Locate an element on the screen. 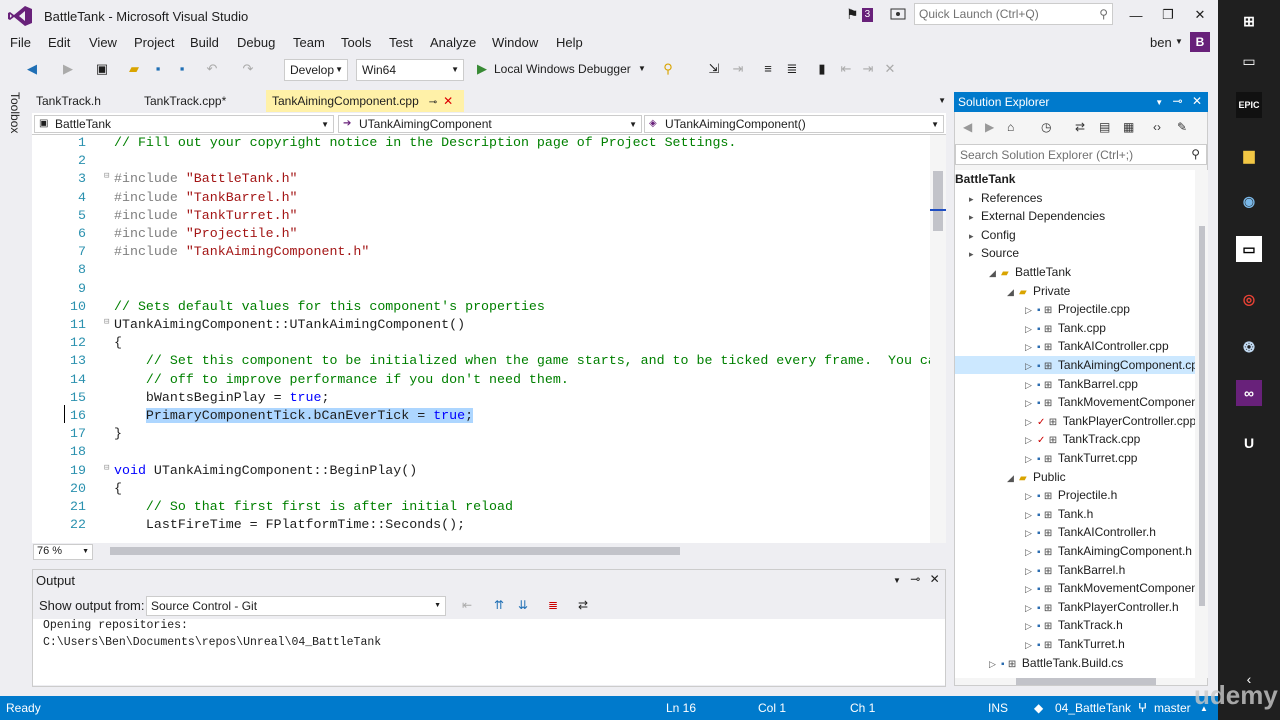  find-icon: ⚲ is located at coordinates (668, 69).